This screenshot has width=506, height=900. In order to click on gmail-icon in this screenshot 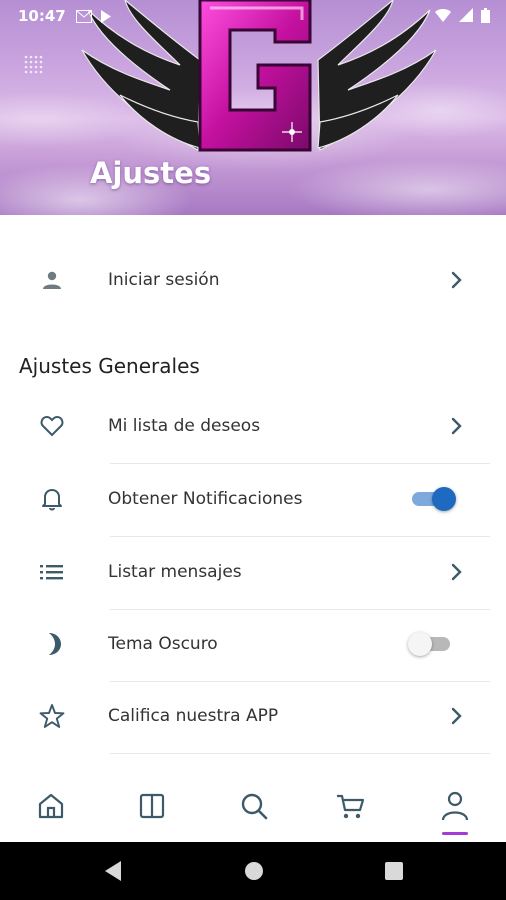, I will do `click(83, 16)`.